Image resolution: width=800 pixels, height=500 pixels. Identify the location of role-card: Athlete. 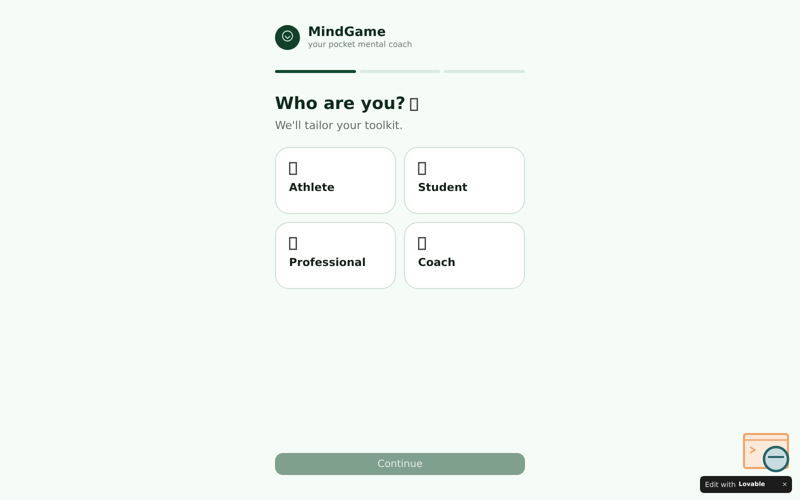
(335, 180).